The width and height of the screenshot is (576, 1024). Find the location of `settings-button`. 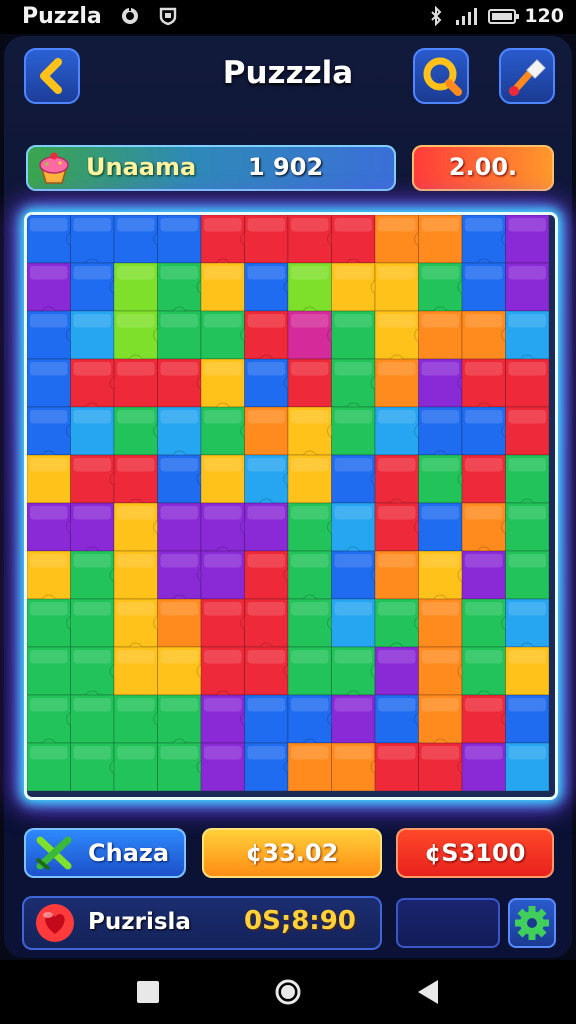

settings-button is located at coordinates (532, 923).